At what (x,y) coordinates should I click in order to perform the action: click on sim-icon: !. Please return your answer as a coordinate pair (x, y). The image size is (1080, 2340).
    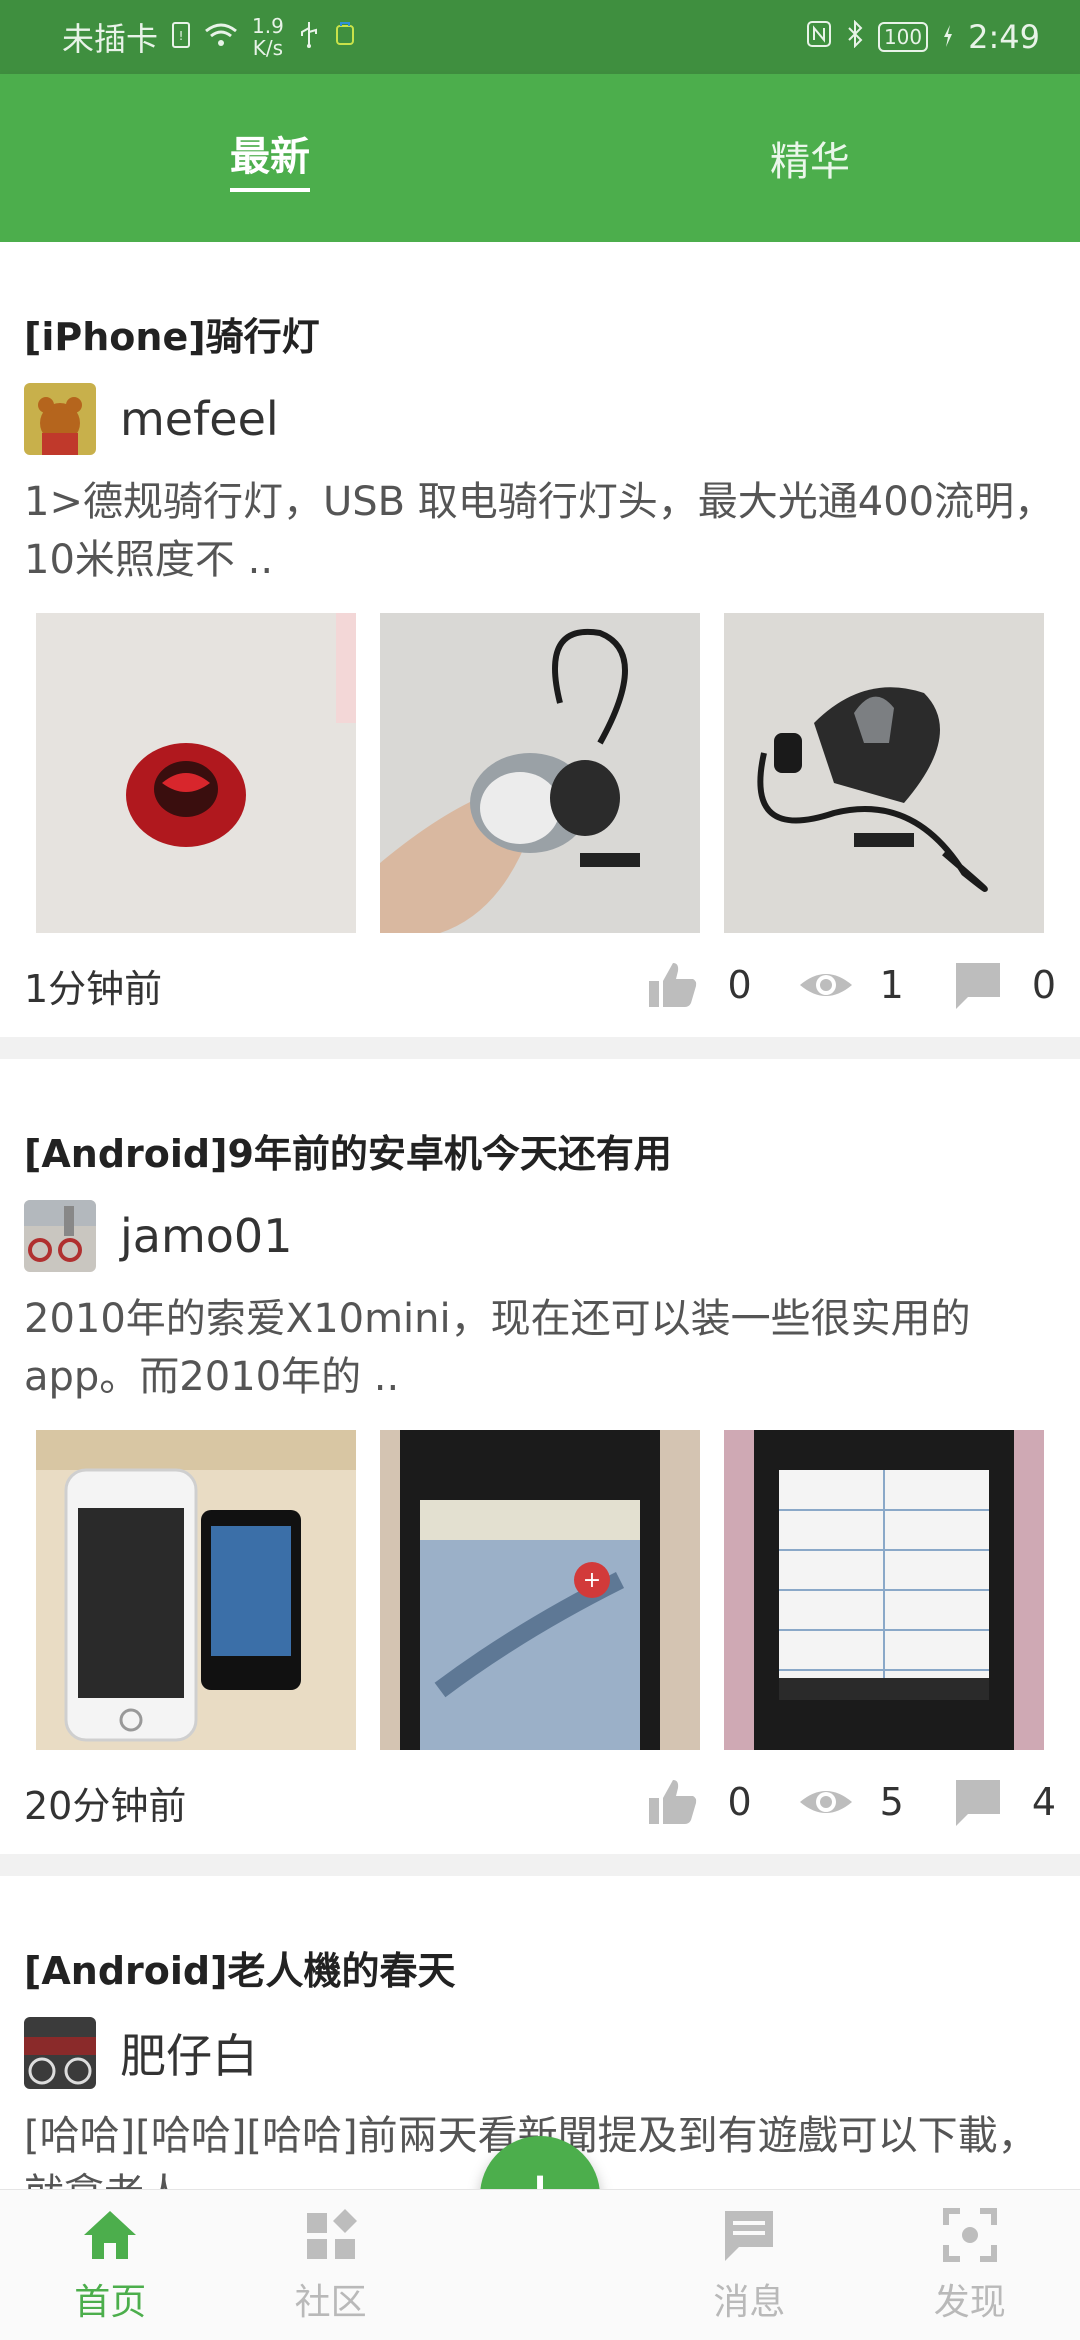
    Looking at the image, I should click on (181, 37).